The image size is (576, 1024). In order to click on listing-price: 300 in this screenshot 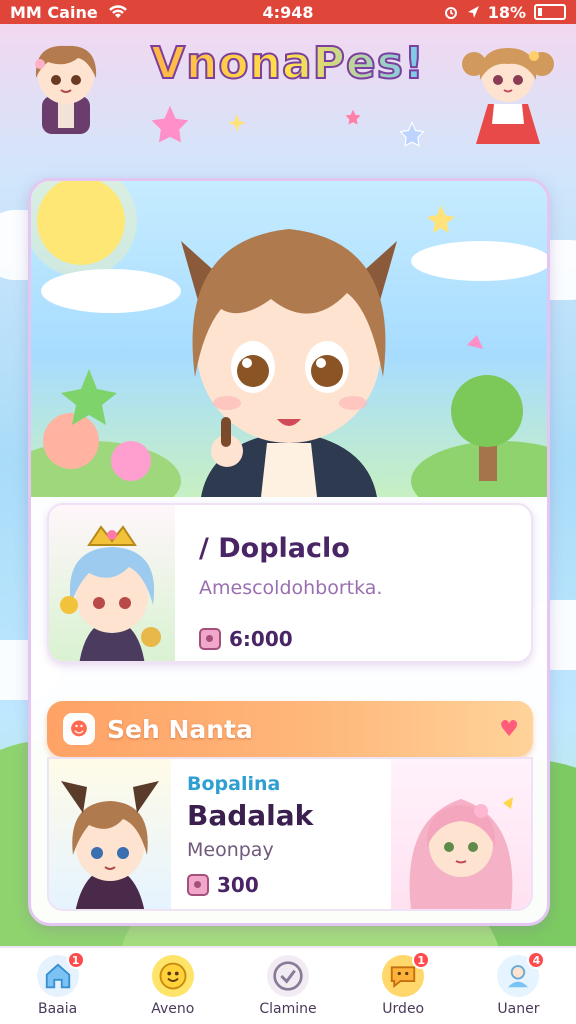, I will do `click(223, 885)`.